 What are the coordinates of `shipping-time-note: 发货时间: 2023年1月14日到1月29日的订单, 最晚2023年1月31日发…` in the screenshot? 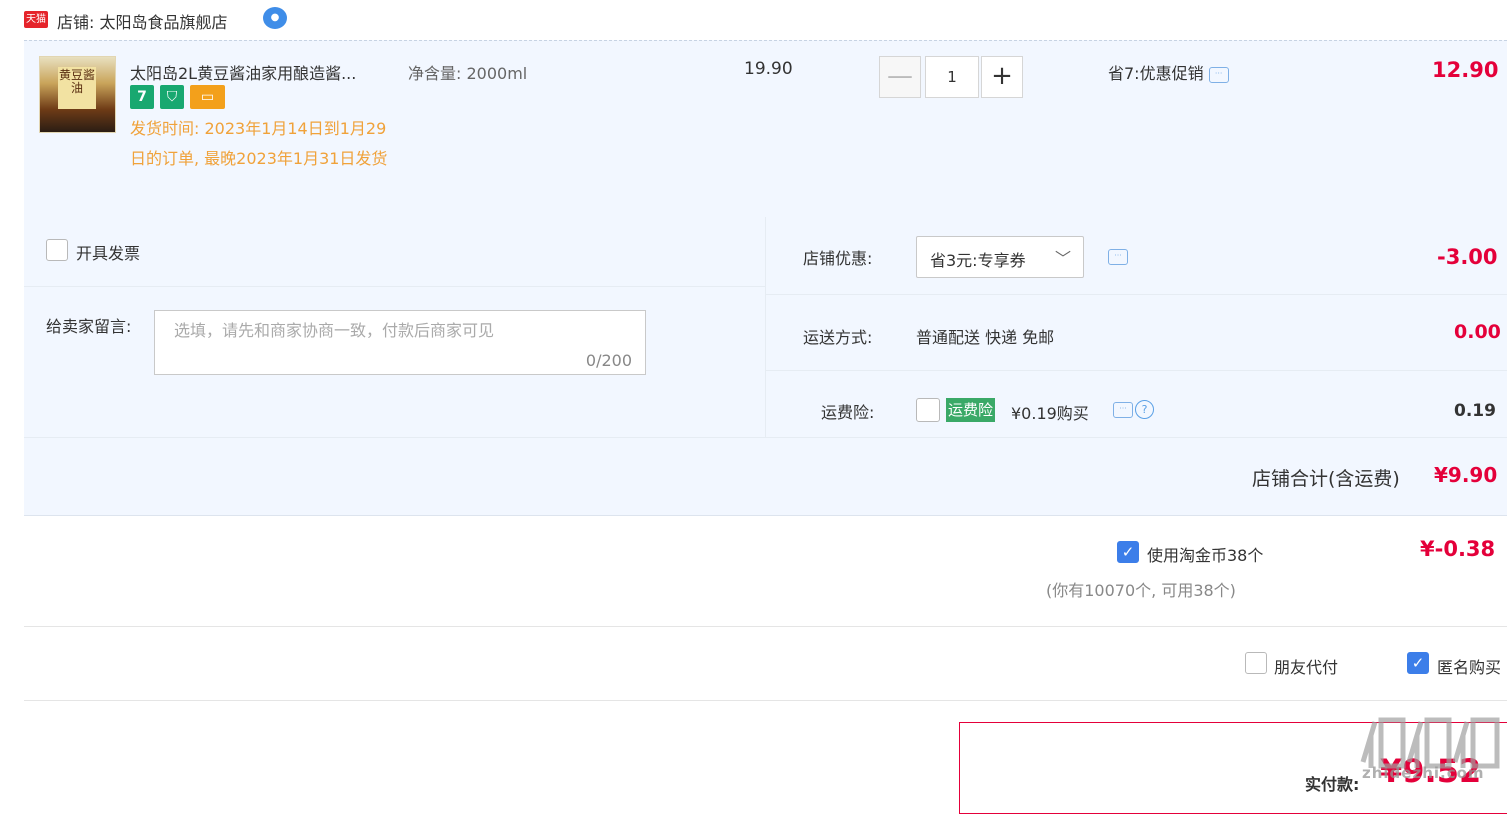 It's located at (259, 143).